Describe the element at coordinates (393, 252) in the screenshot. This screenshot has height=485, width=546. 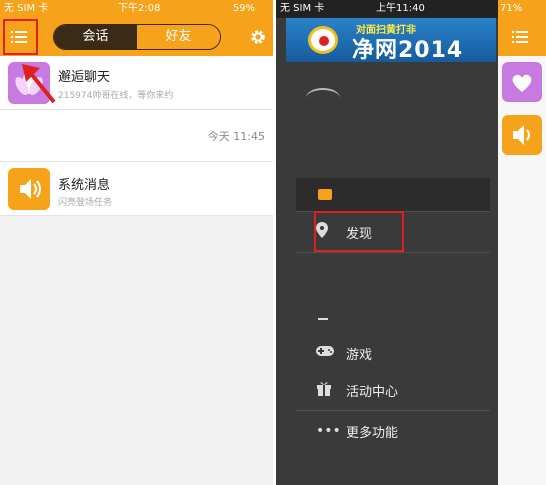
I see `separator` at that location.